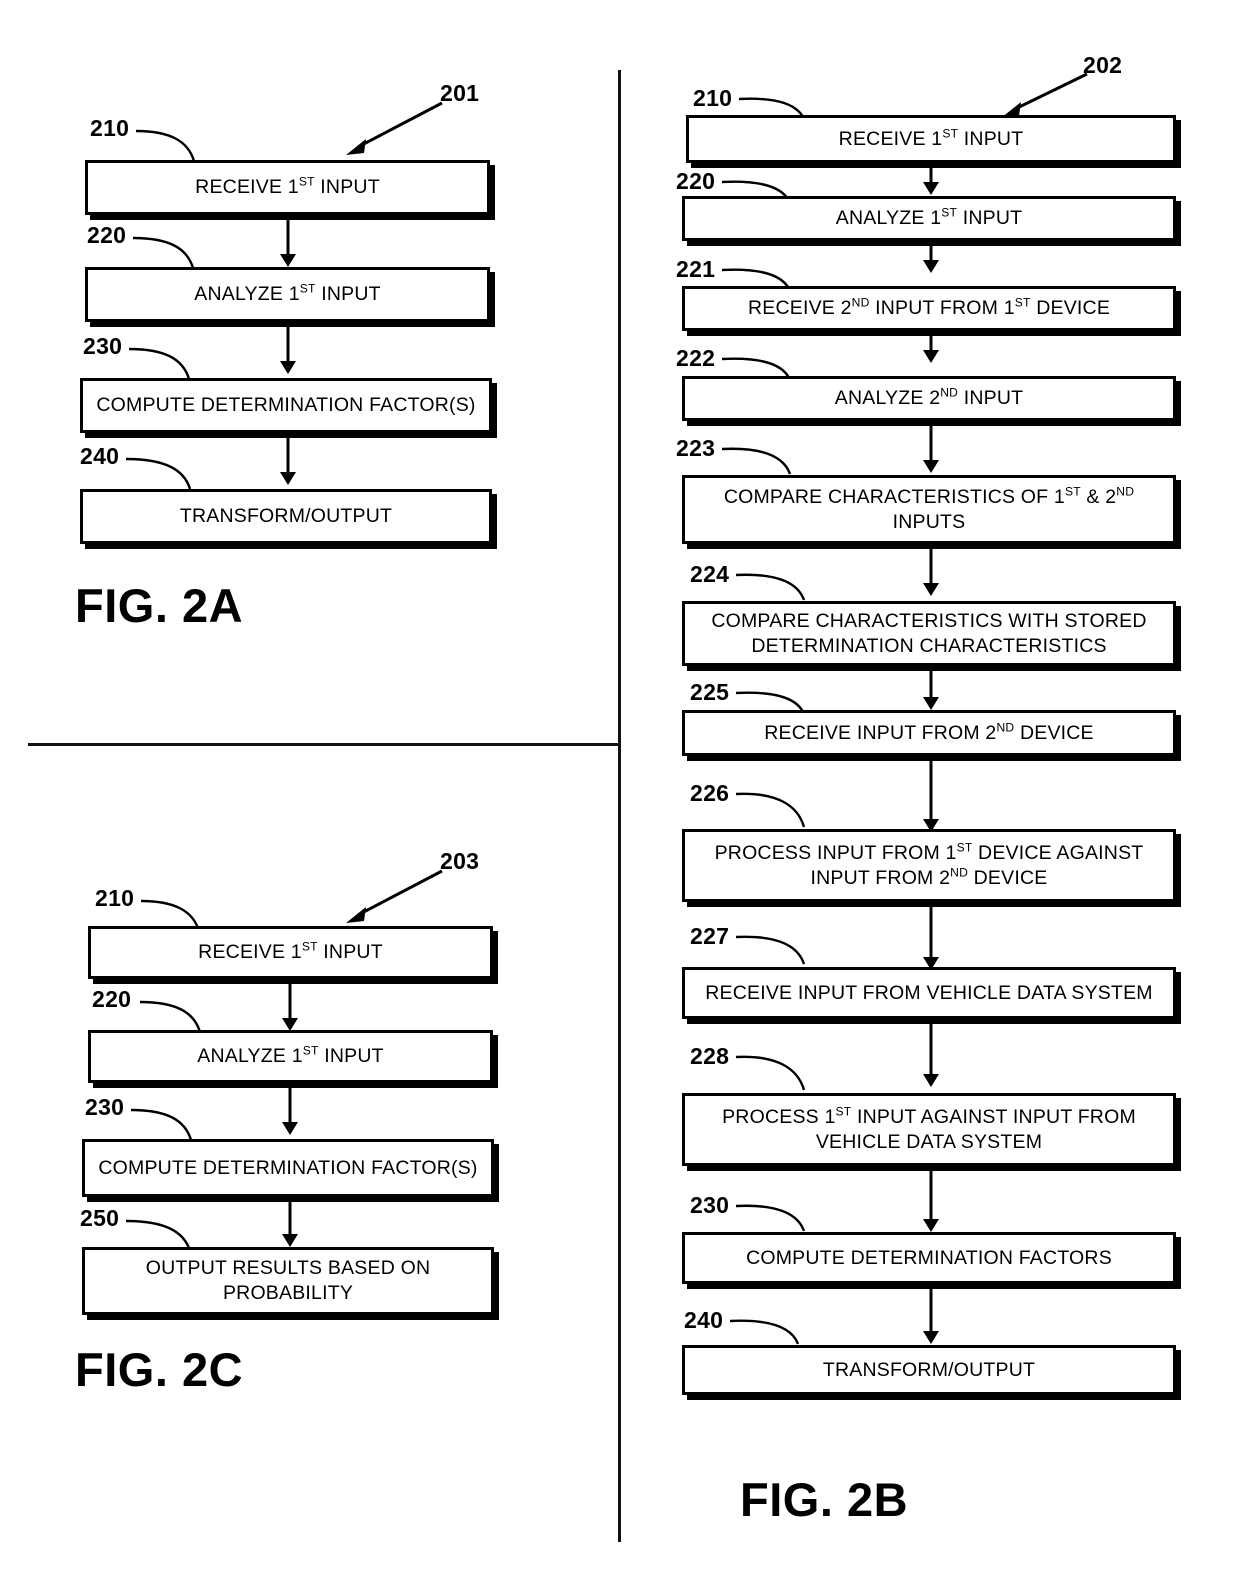  I want to click on step-label-220-2b: ANALYZE 1ST INPUT, so click(929, 217).